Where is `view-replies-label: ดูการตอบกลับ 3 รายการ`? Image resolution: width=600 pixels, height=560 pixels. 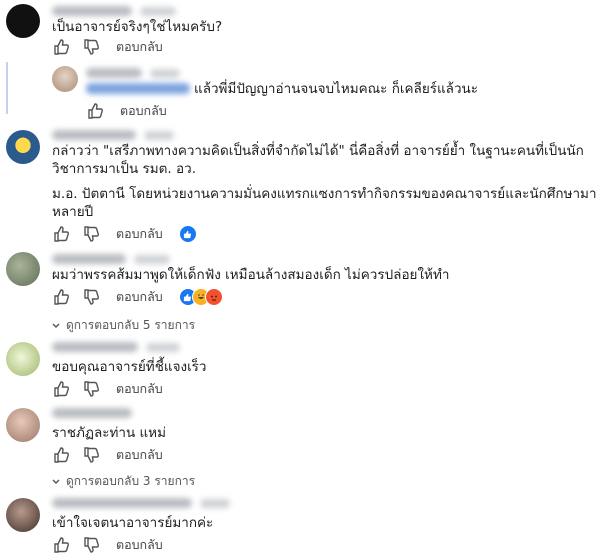 view-replies-label: ดูการตอบกลับ 3 รายการ is located at coordinates (131, 481).